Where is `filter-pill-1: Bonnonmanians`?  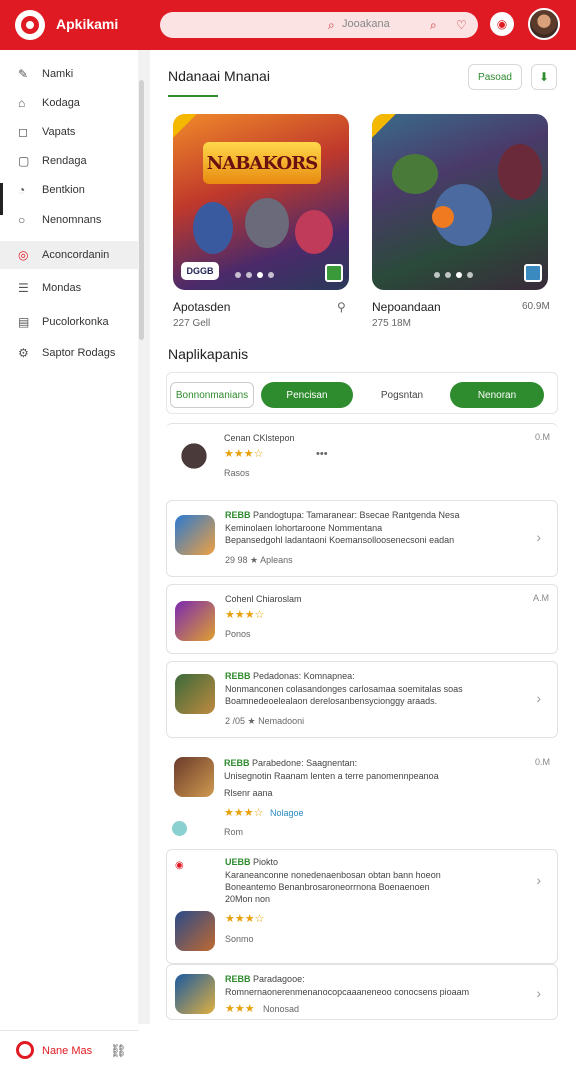 filter-pill-1: Bonnonmanians is located at coordinates (212, 395).